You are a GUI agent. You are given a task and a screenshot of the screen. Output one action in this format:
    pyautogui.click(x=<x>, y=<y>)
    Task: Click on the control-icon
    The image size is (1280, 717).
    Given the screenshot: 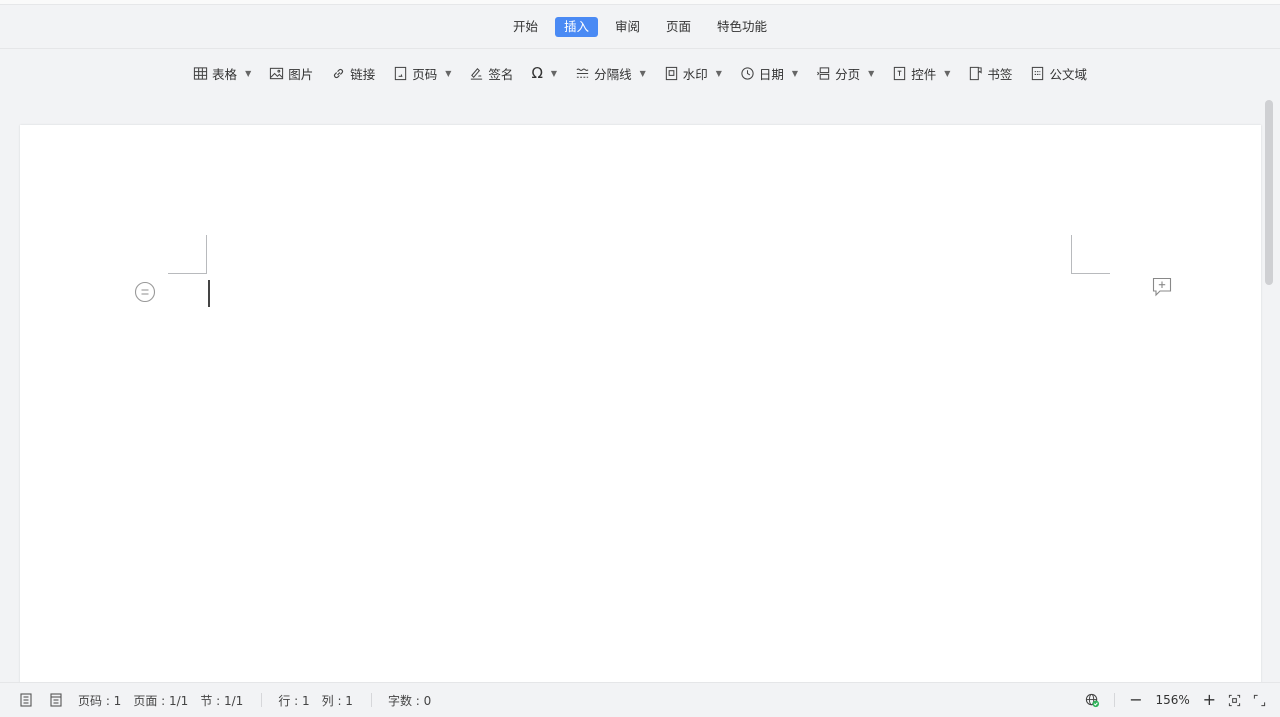 What is the action you would take?
    pyautogui.click(x=899, y=73)
    